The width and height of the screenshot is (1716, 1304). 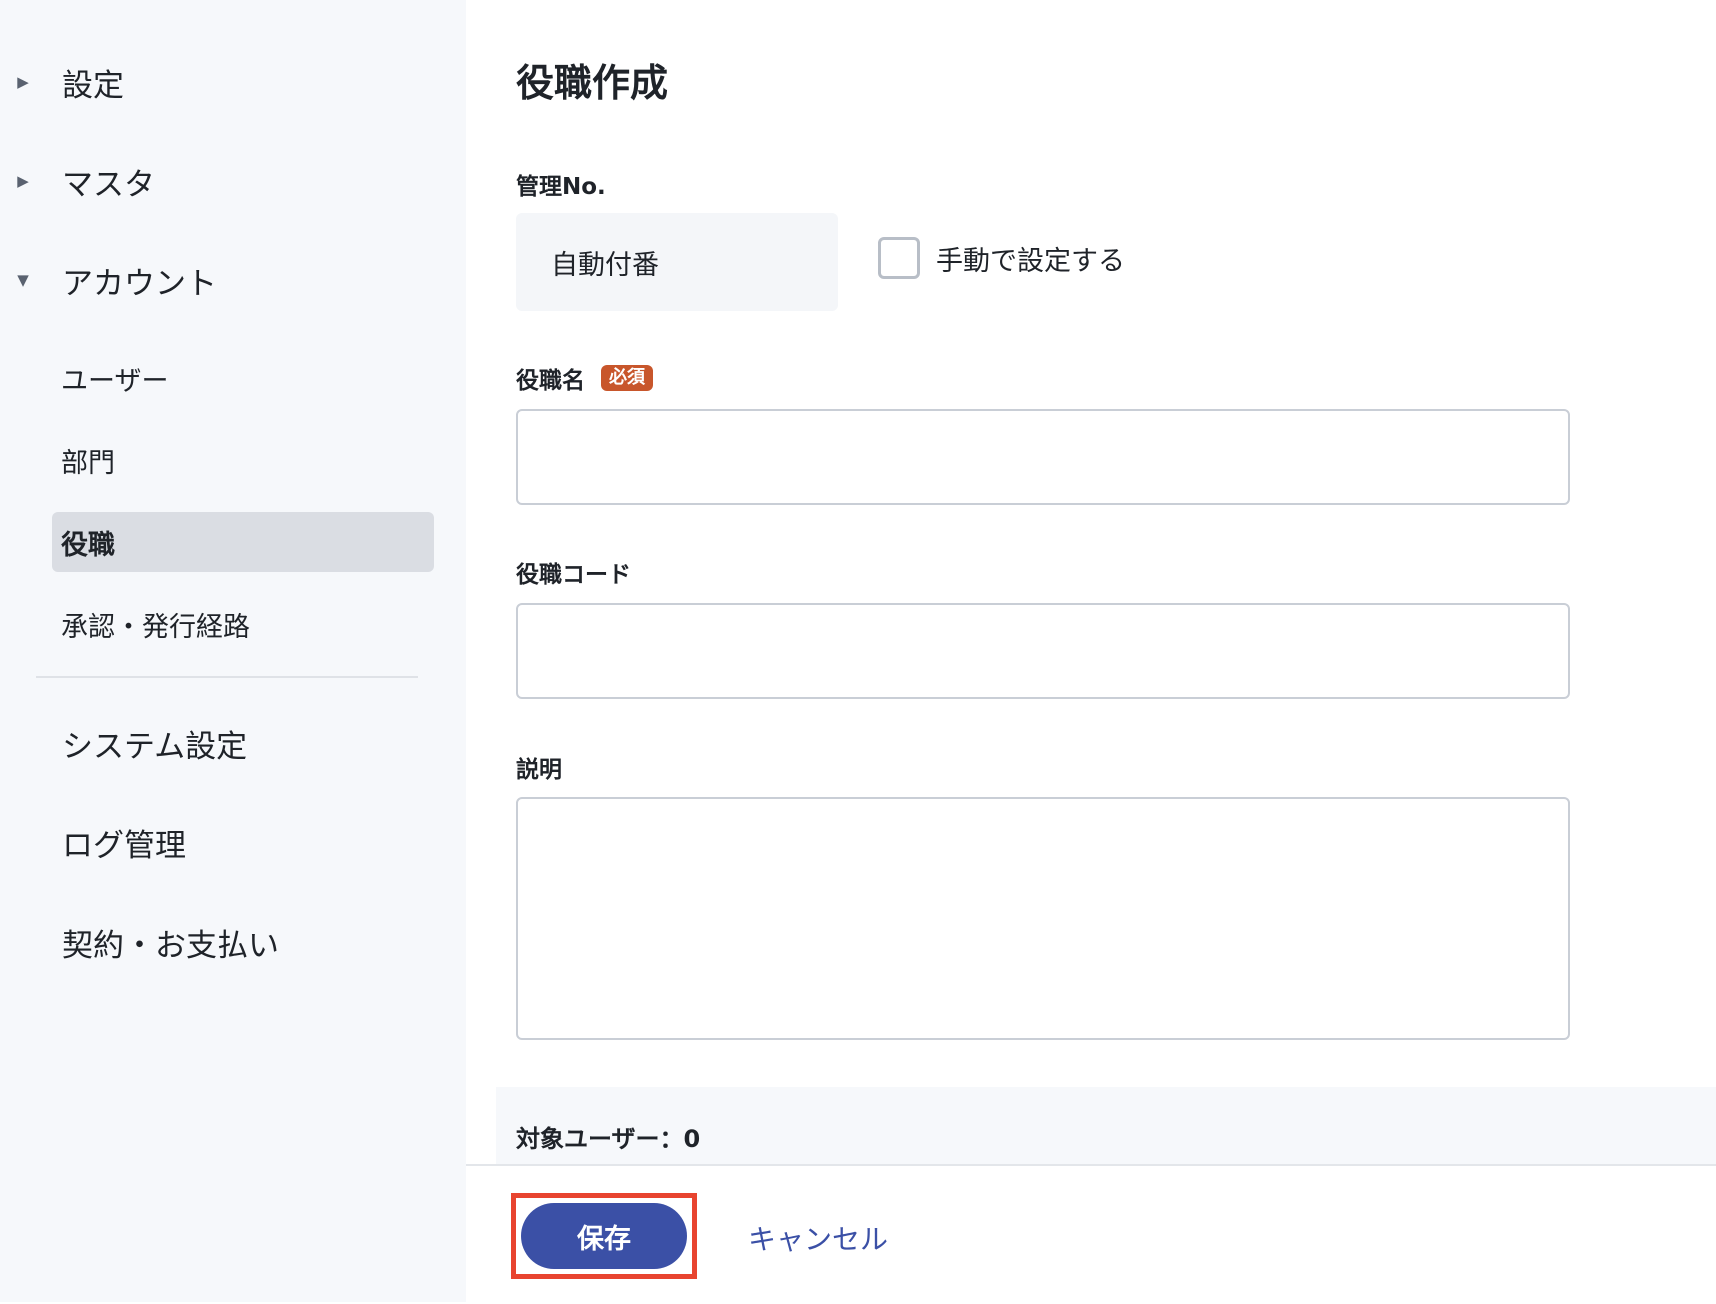 What do you see at coordinates (124, 845) in the screenshot?
I see `sidebar-item-label: ログ管理` at bounding box center [124, 845].